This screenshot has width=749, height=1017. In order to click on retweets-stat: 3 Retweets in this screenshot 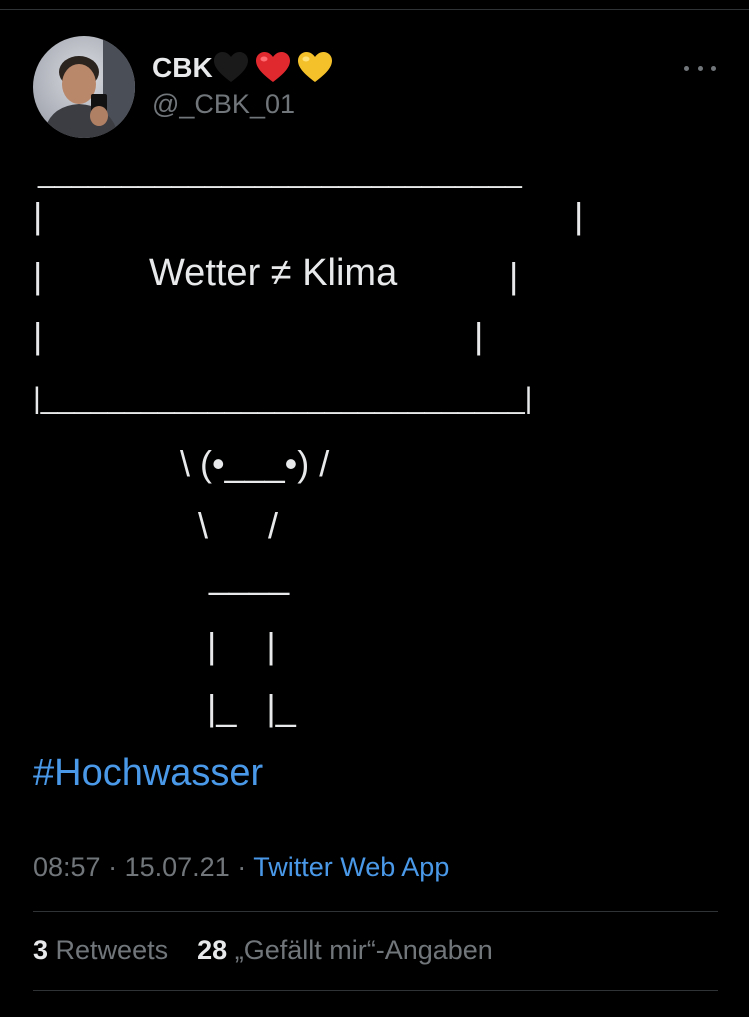, I will do `click(104, 950)`.